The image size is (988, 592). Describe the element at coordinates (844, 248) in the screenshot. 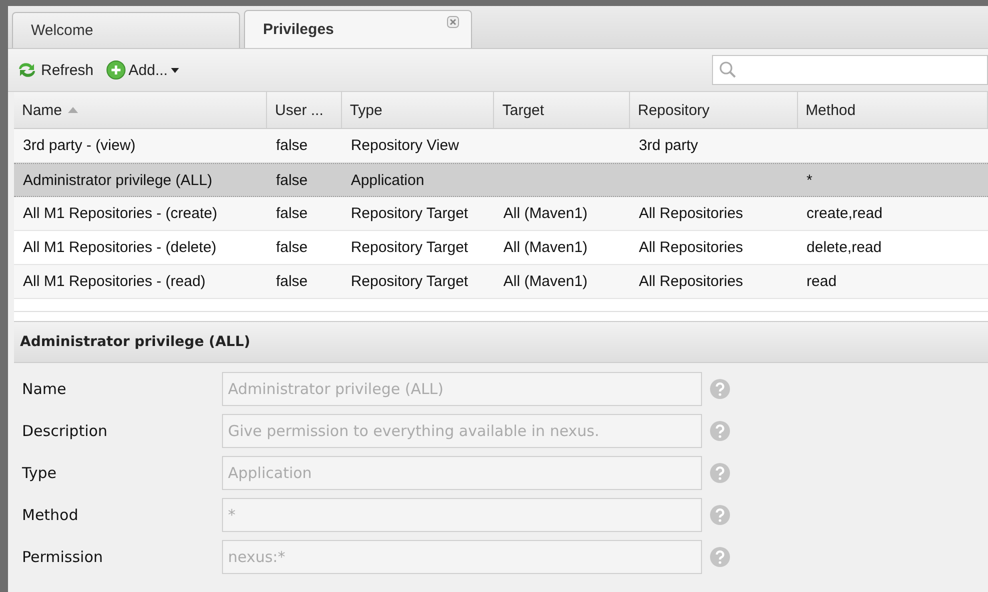

I see `table-cell-text: delete,read` at that location.